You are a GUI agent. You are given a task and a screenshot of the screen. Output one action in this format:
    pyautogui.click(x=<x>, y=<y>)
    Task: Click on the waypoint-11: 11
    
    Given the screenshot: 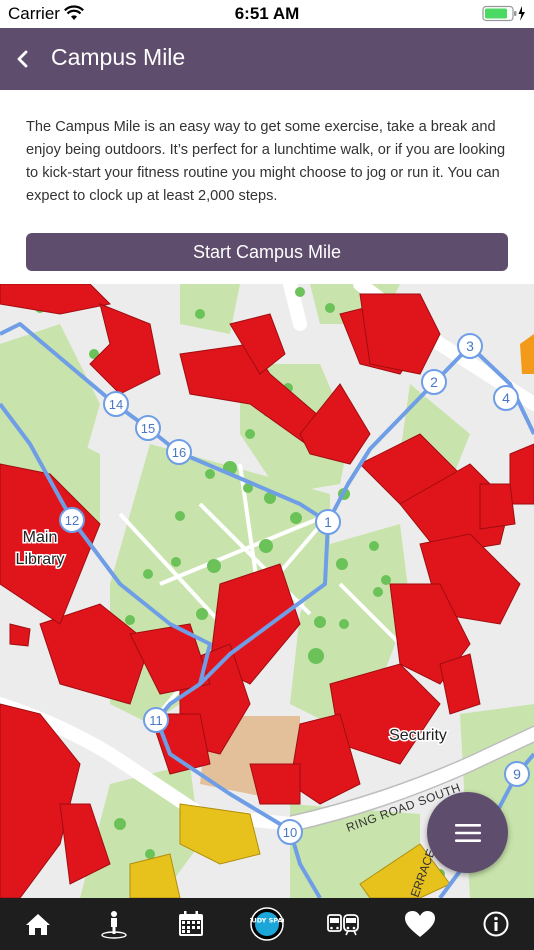 What is the action you would take?
    pyautogui.click(x=156, y=720)
    